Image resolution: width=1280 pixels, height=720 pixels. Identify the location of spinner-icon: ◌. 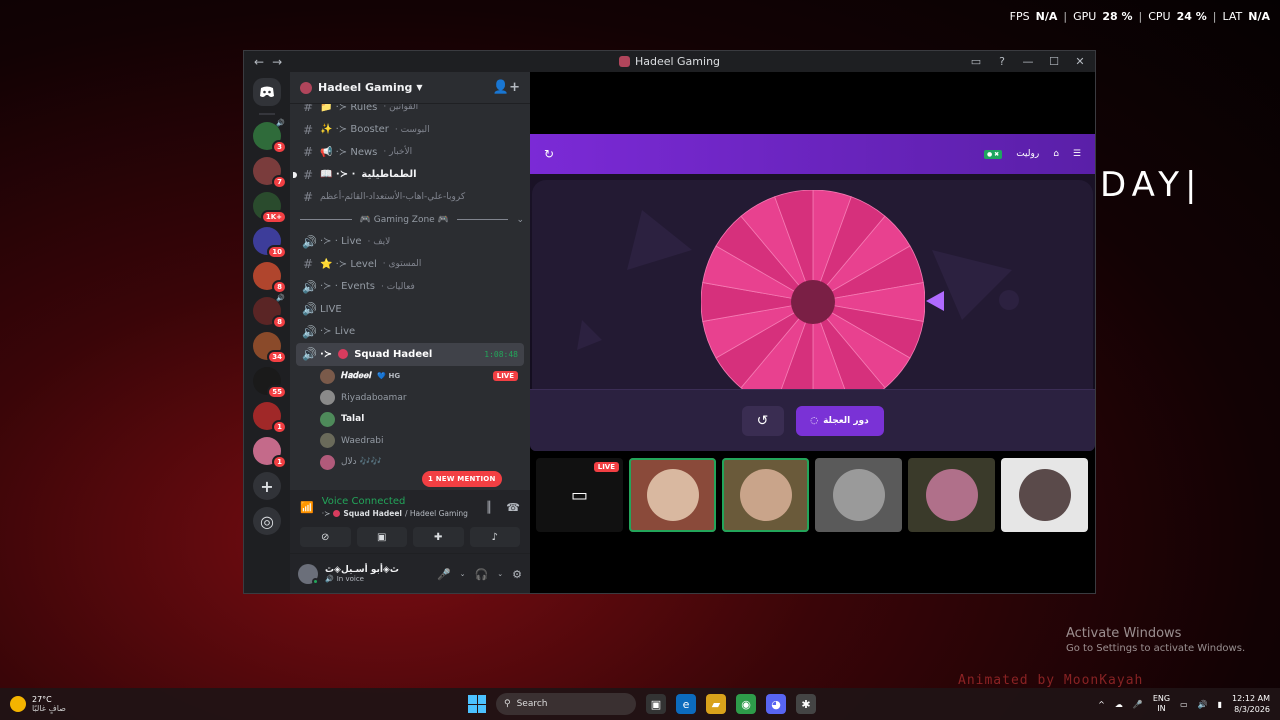
(814, 420).